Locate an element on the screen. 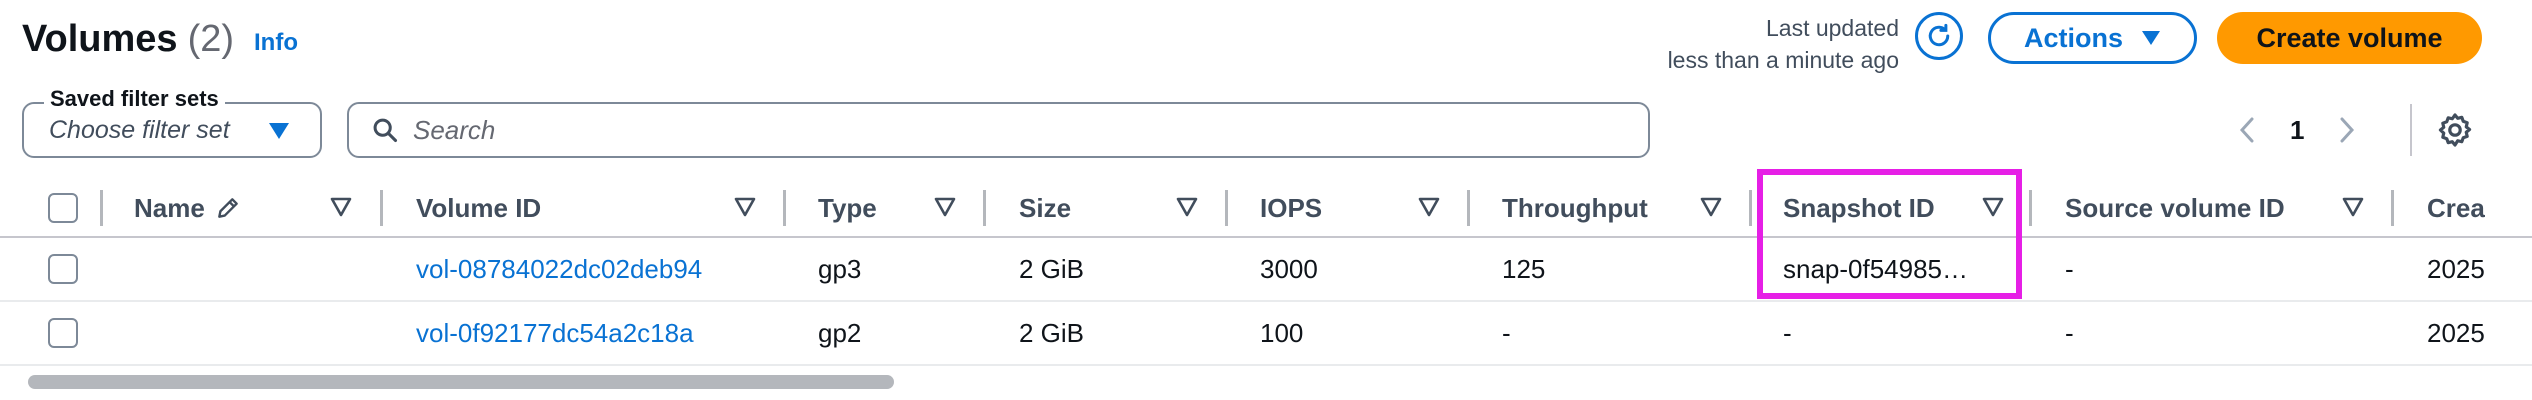  column-header-name: Name is located at coordinates (187, 208).